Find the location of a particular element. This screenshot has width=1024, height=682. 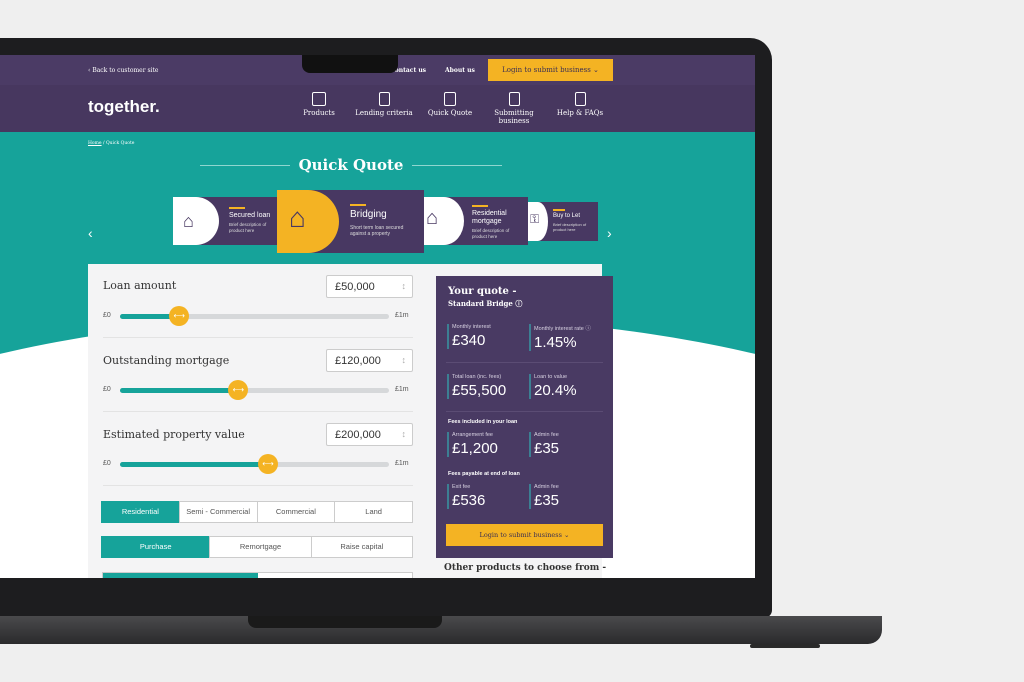

quote-subtitle-text: Standard Bridge is located at coordinates (480, 303).